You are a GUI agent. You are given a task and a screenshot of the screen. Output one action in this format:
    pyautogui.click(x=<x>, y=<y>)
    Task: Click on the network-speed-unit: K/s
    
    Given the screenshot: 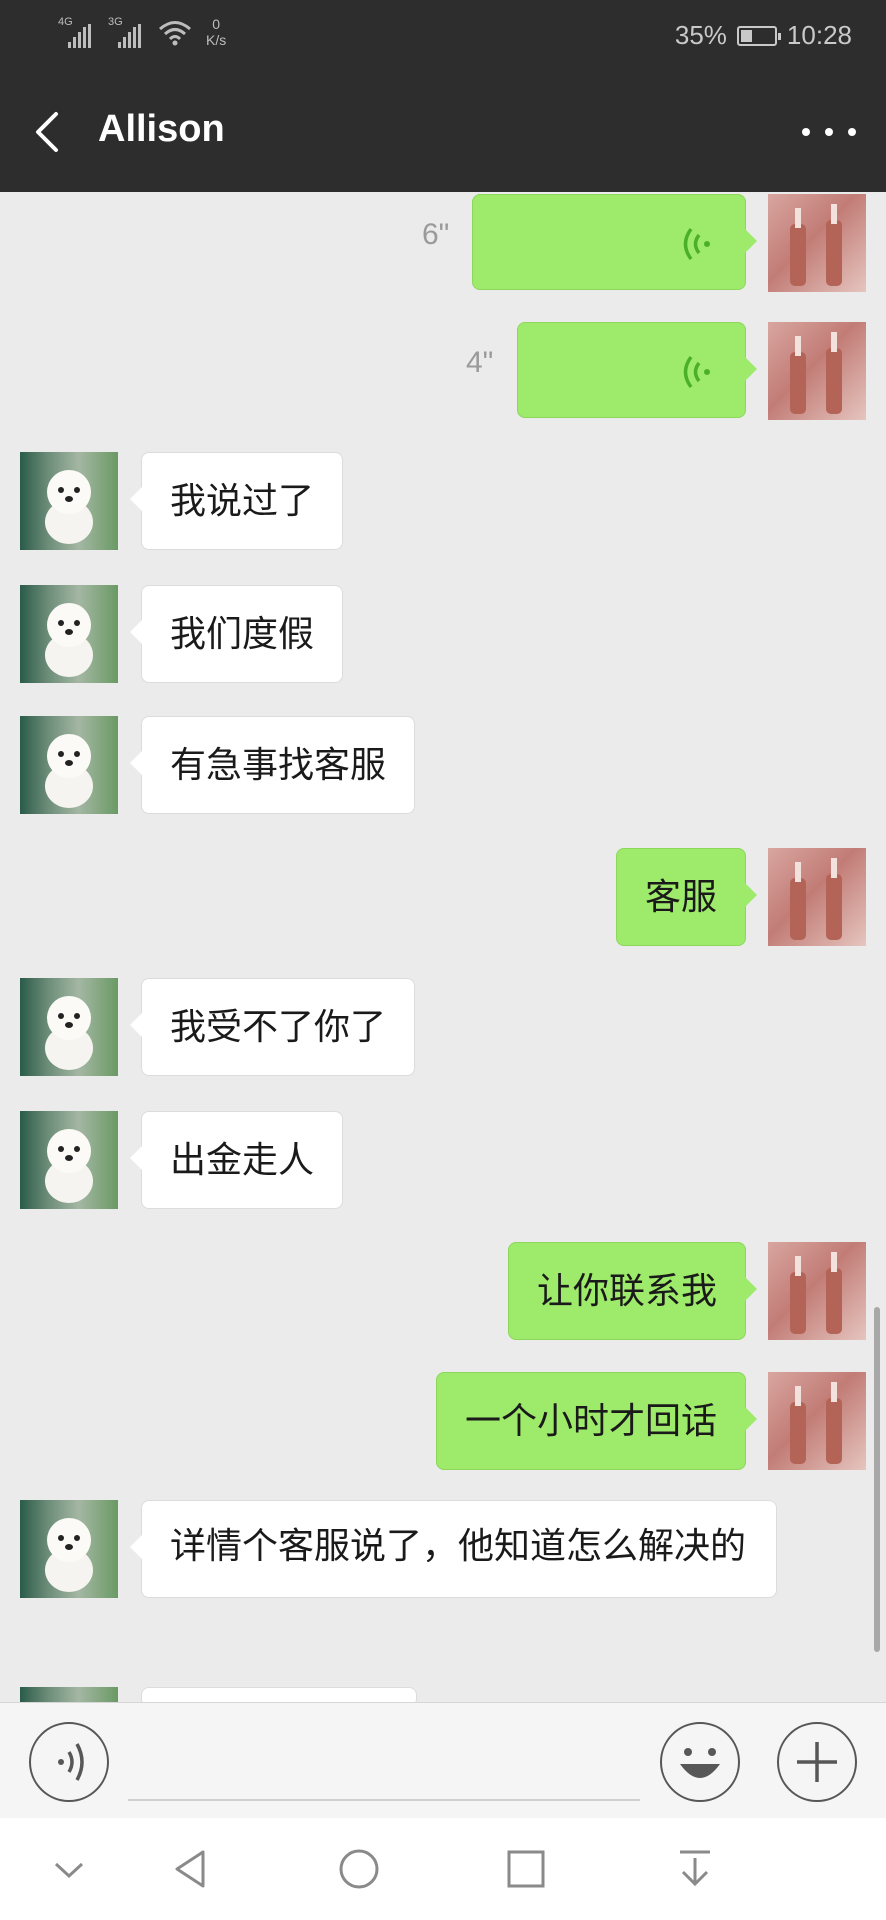 What is the action you would take?
    pyautogui.click(x=216, y=40)
    